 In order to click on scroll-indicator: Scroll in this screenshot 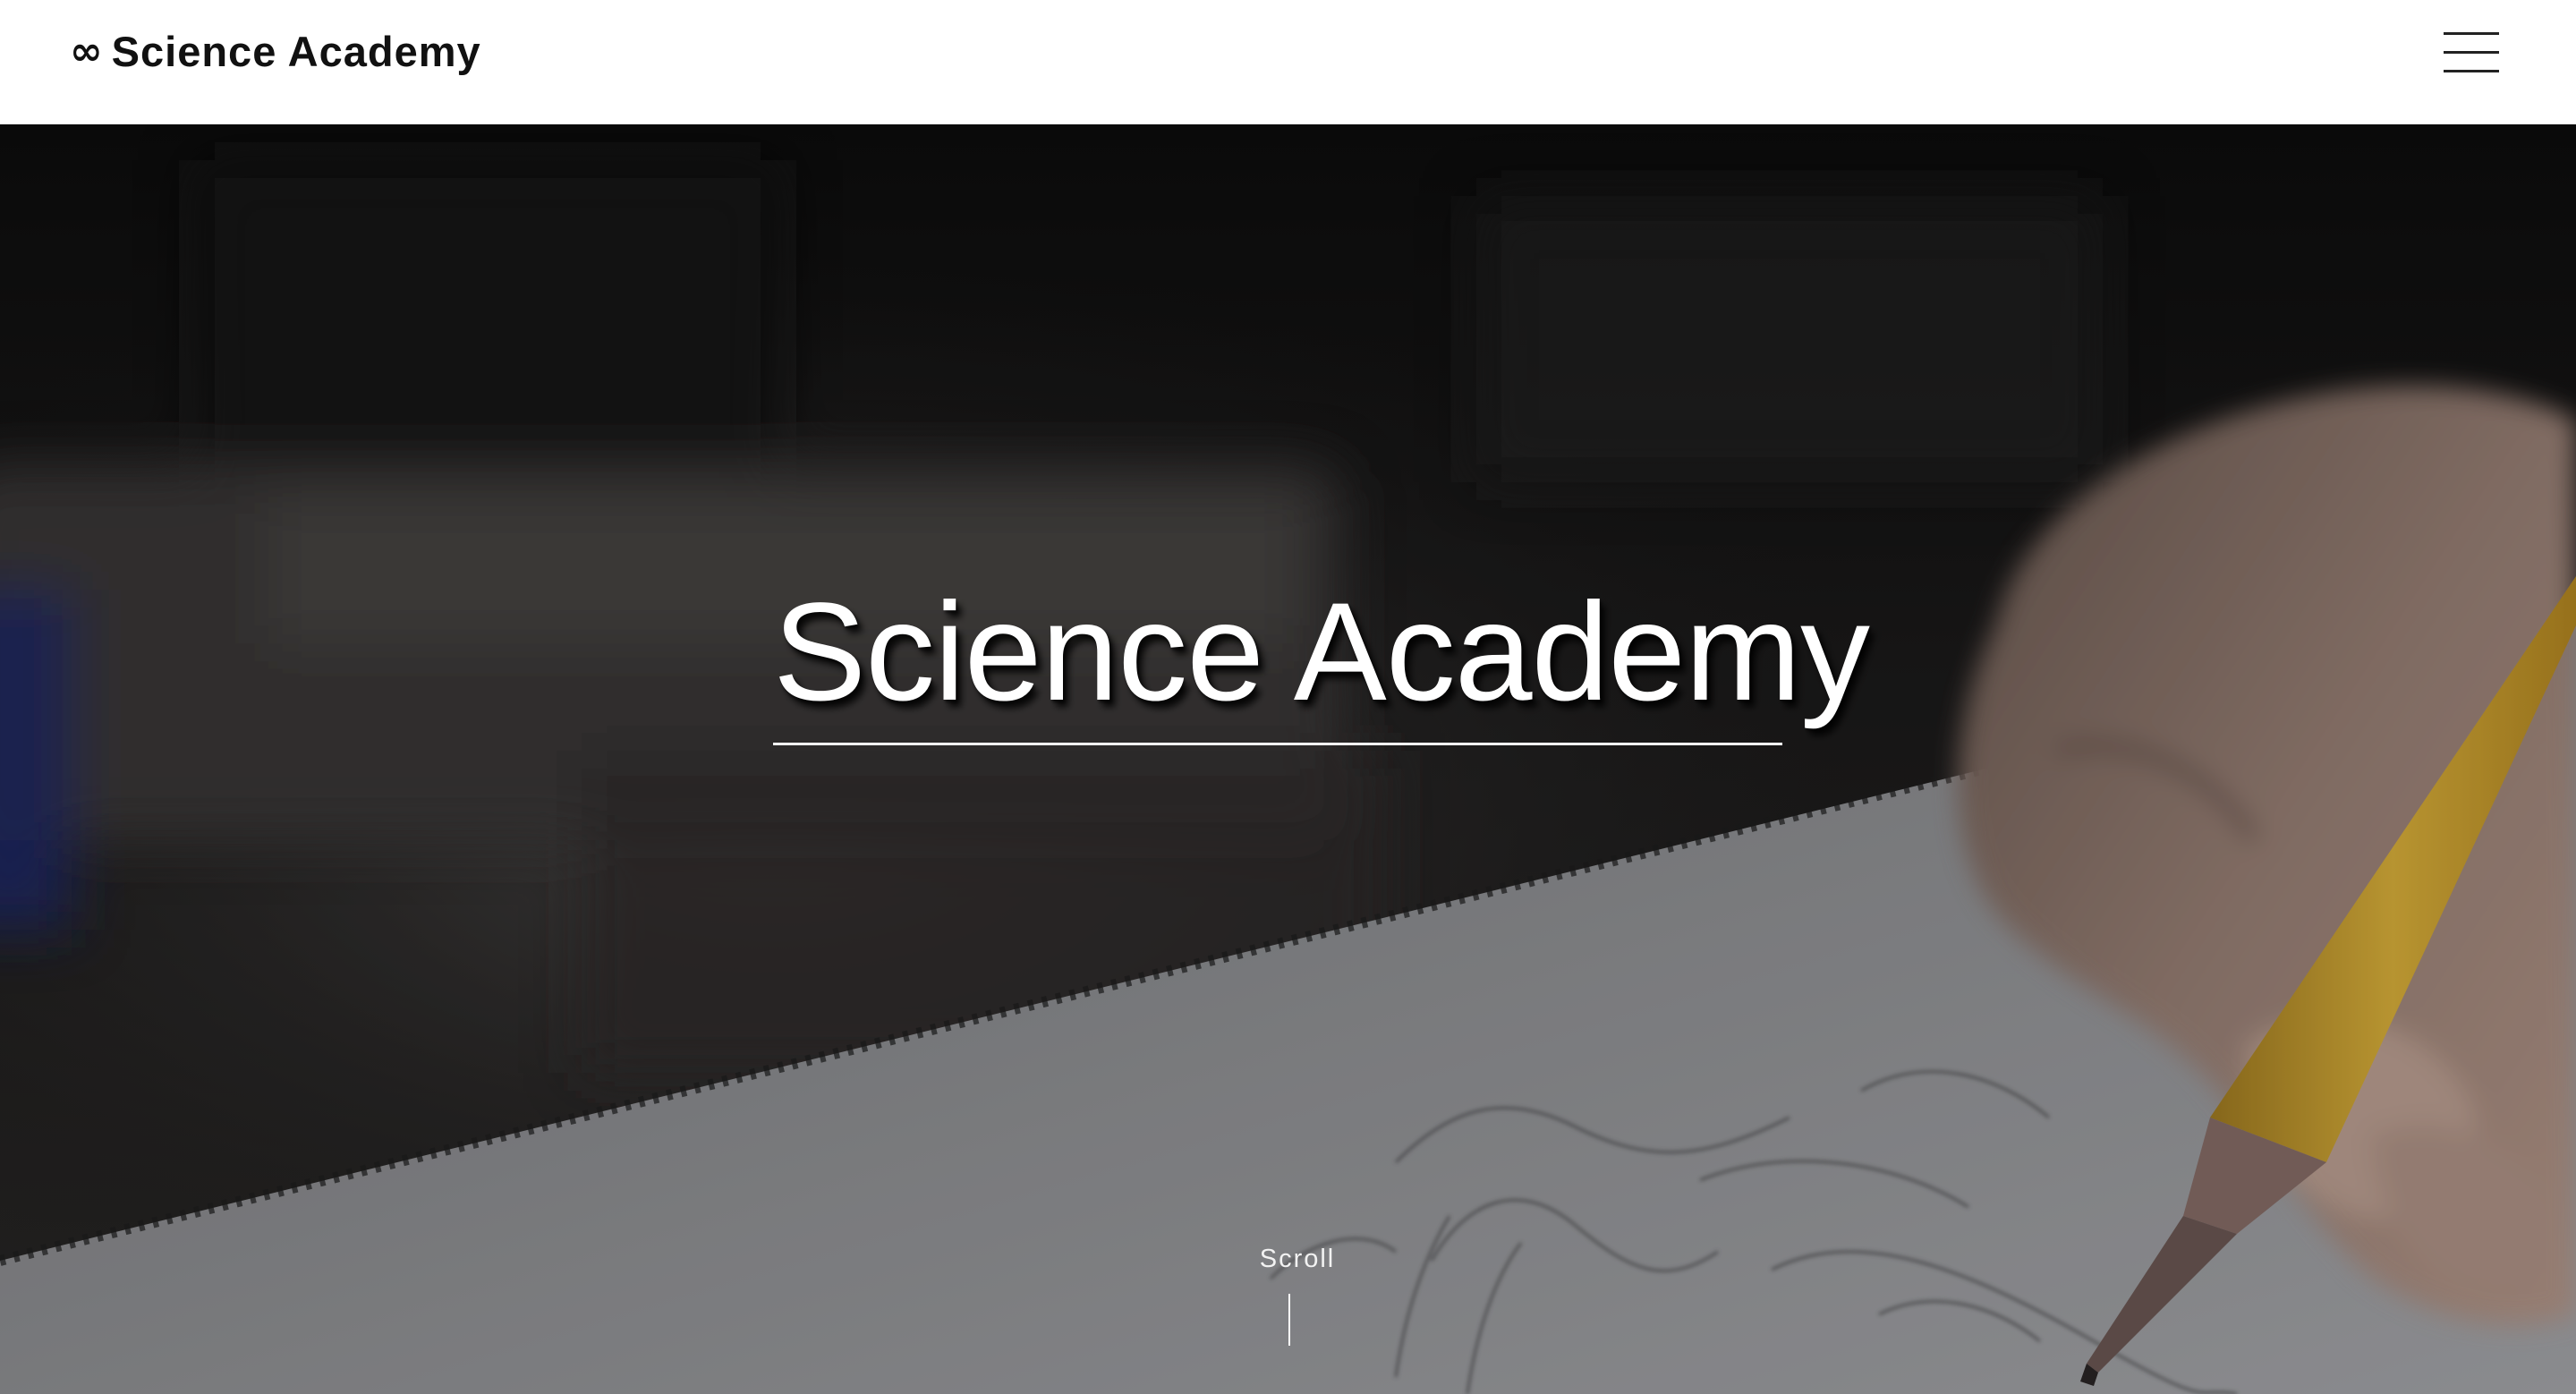, I will do `click(1297, 1294)`.